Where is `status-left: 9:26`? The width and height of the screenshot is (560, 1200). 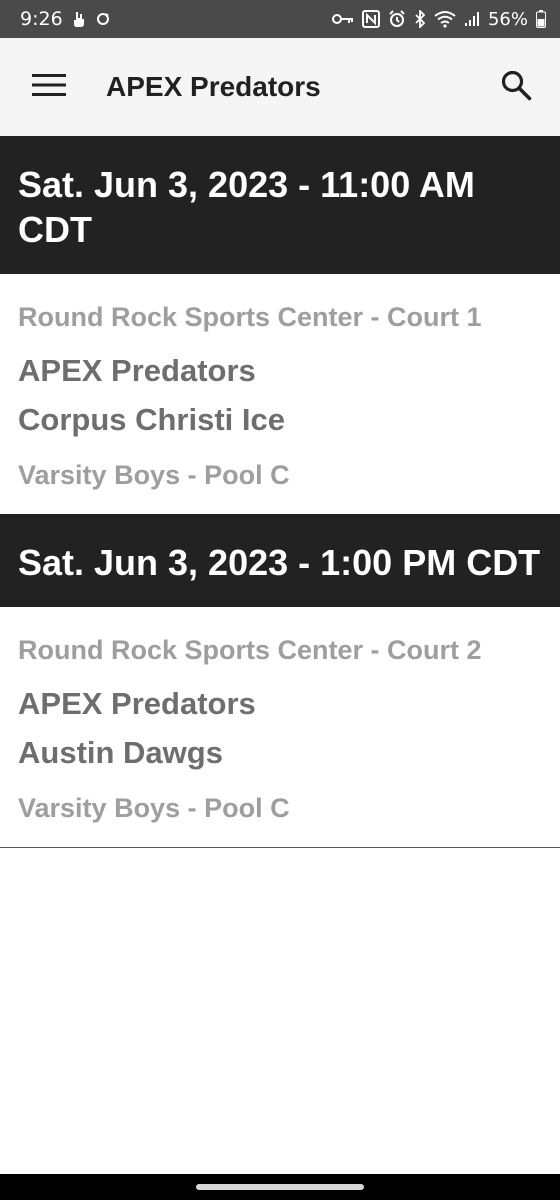 status-left: 9:26 is located at coordinates (65, 19).